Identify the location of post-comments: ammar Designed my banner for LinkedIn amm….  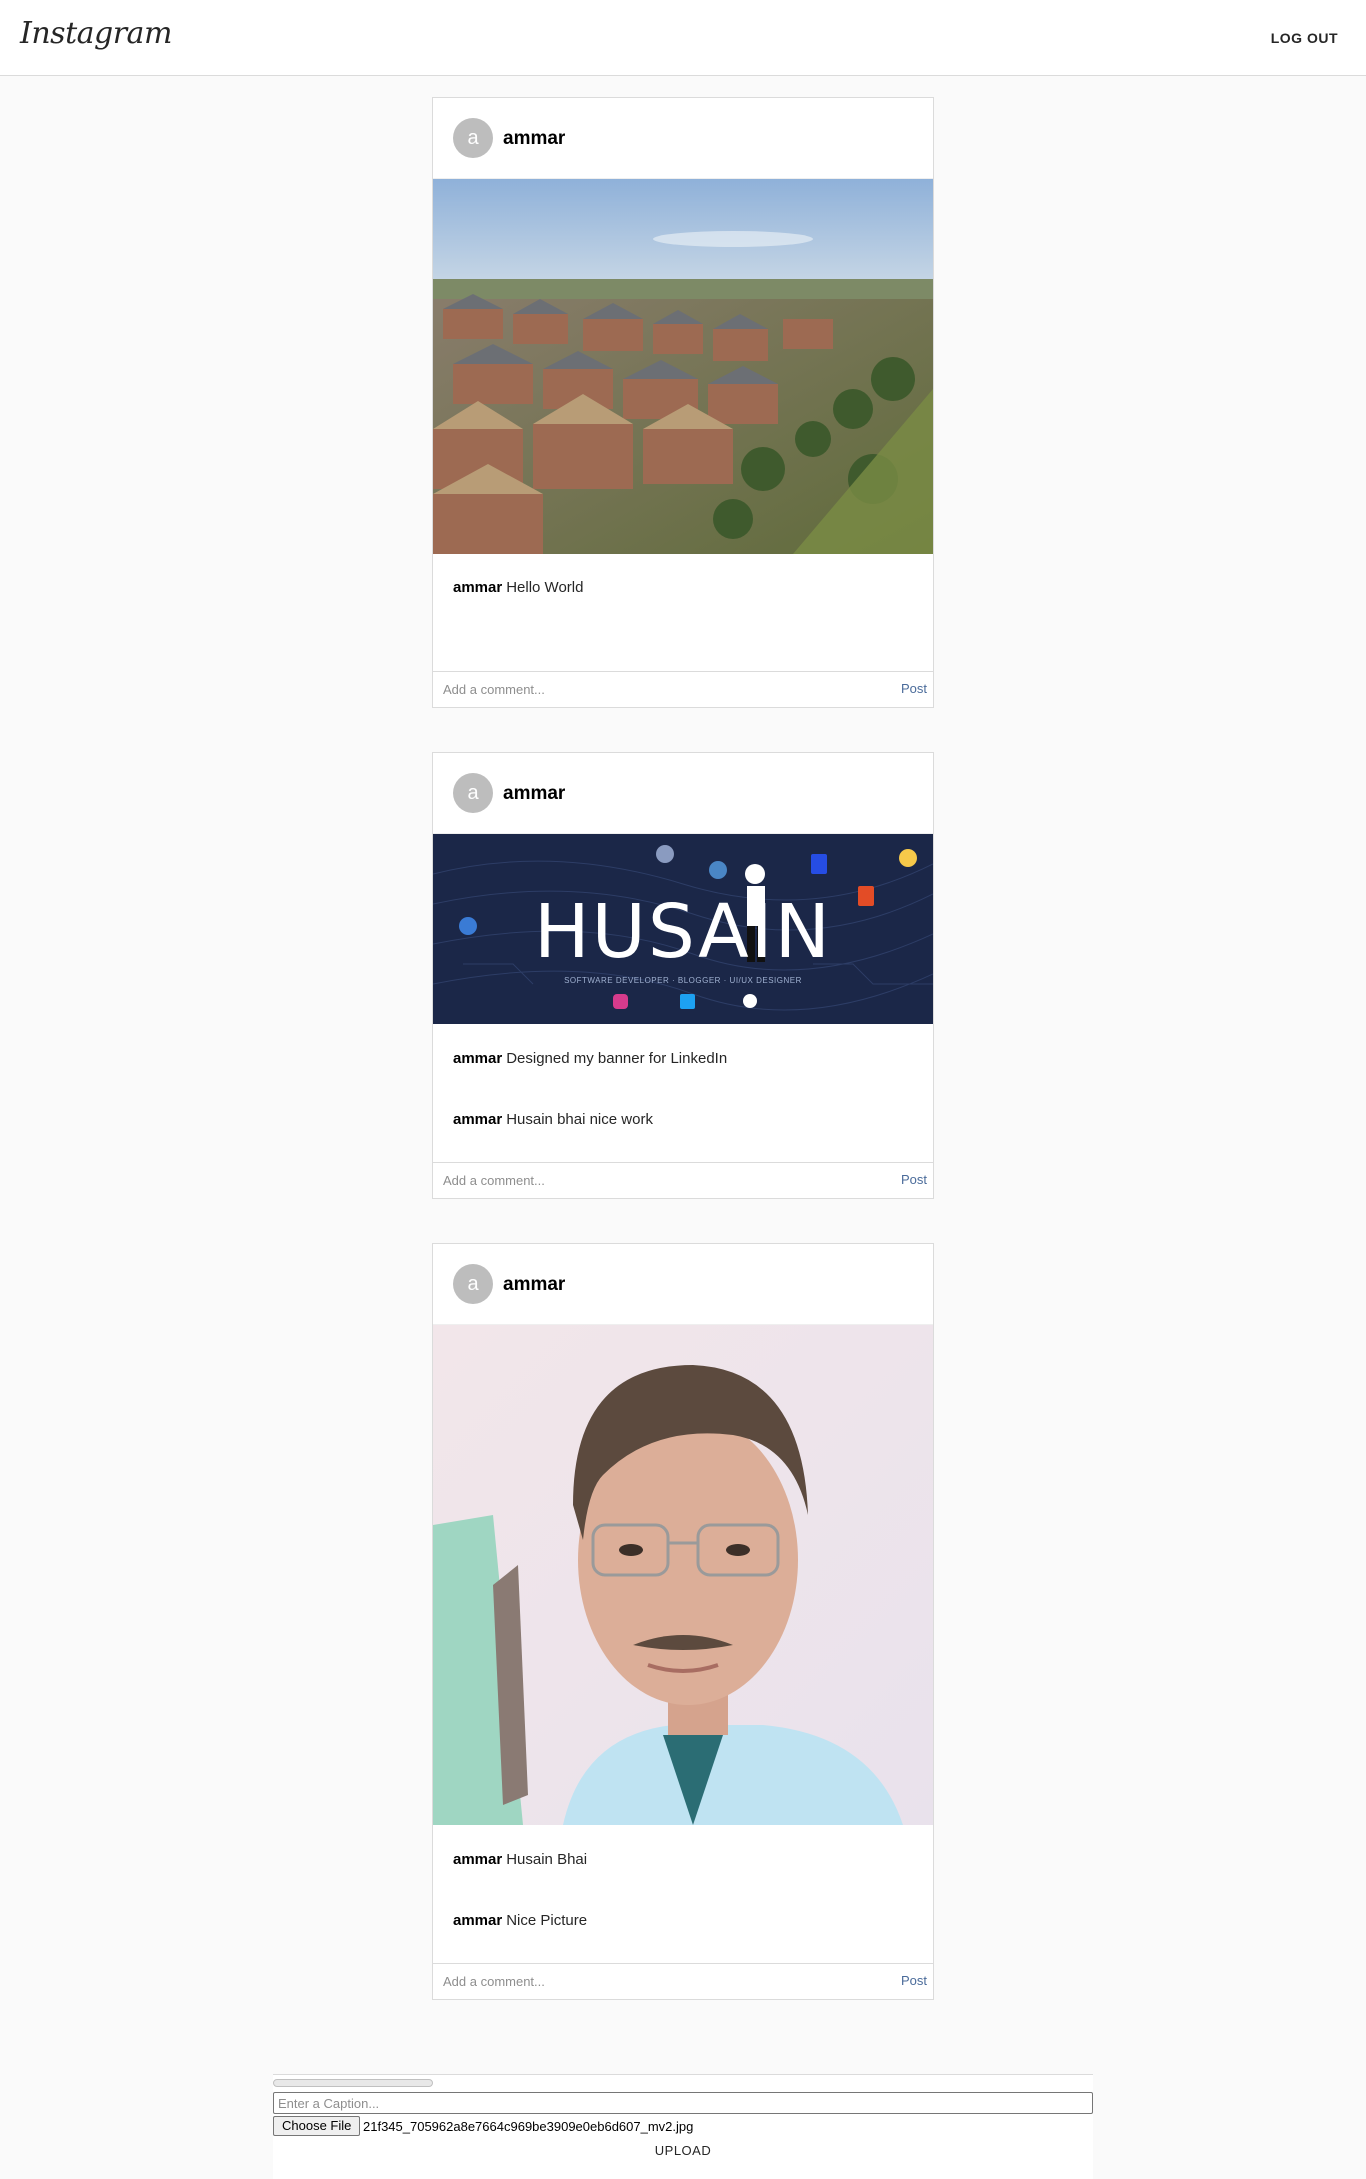
(683, 1093).